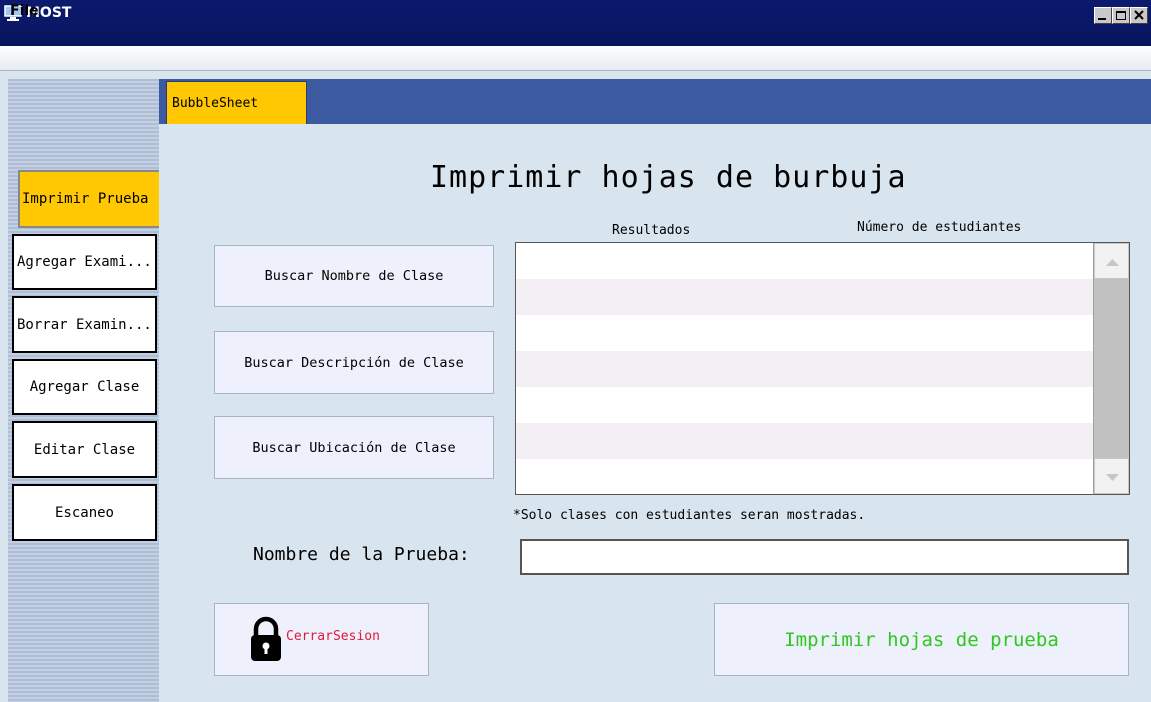 Image resolution: width=1151 pixels, height=702 pixels. I want to click on print-test-sheets-button: Imprimir hojas de prueba, so click(921, 639).